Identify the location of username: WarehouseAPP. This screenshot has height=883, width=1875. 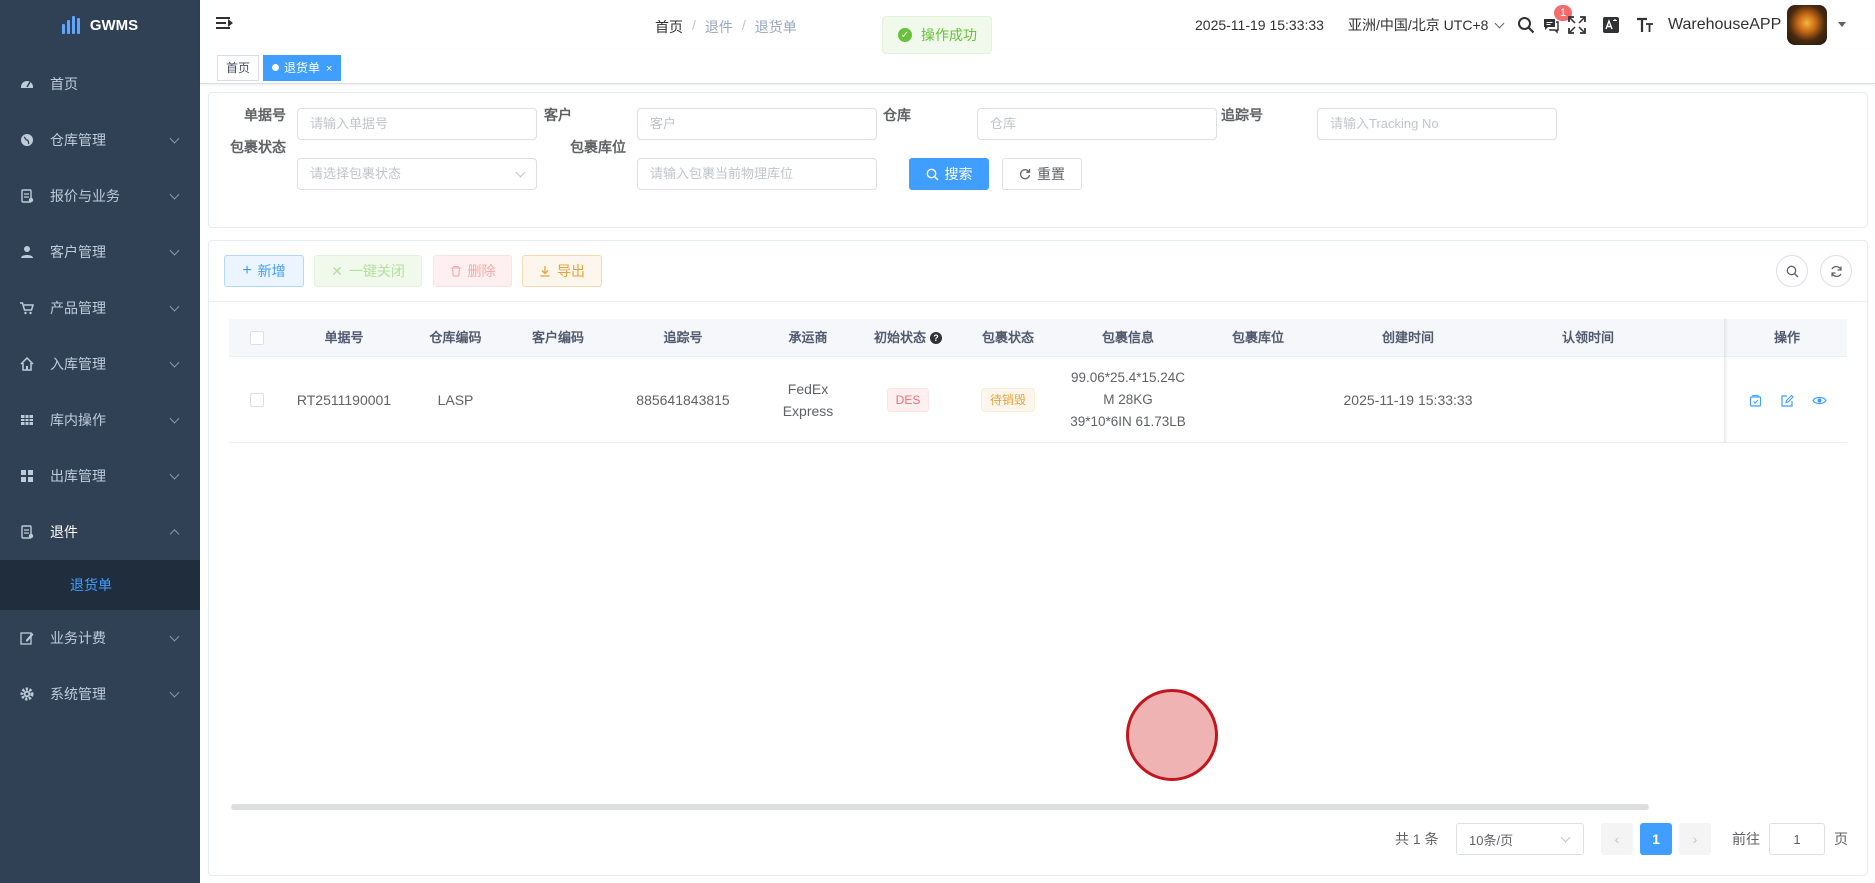
(1724, 25).